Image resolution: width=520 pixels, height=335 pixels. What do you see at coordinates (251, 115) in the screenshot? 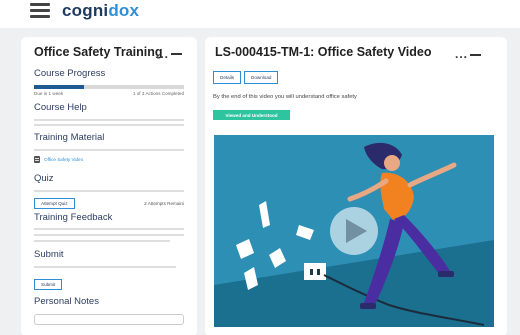
I see `viewed-and-understood-button: Viewed and Understood` at bounding box center [251, 115].